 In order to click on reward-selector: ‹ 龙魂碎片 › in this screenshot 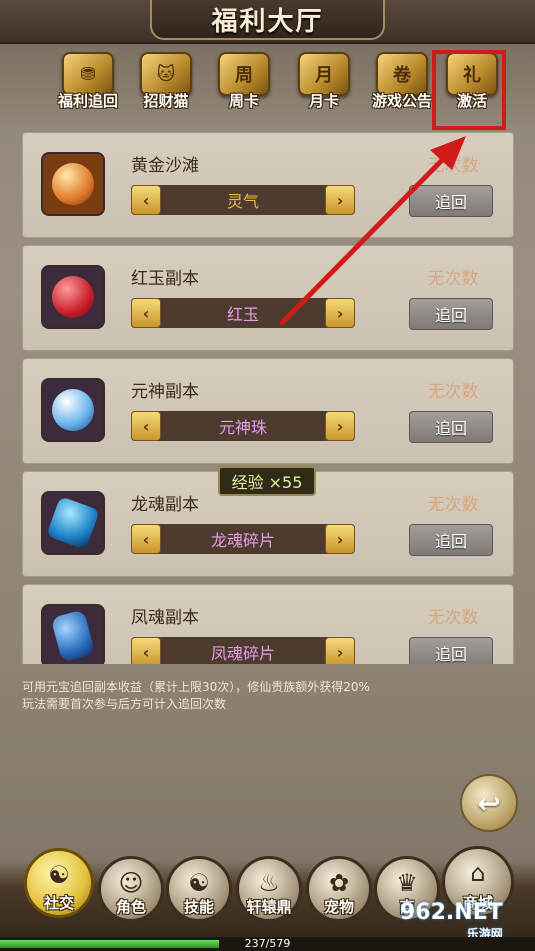, I will do `click(243, 539)`.